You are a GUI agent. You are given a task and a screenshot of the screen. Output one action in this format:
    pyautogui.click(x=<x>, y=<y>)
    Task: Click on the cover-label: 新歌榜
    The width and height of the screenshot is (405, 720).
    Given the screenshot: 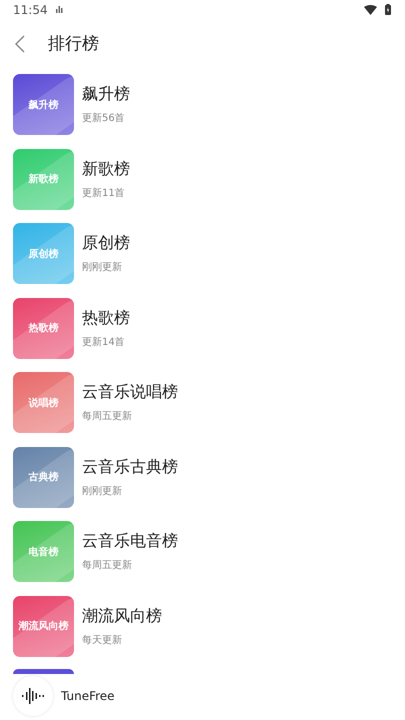 What is the action you would take?
    pyautogui.click(x=43, y=179)
    